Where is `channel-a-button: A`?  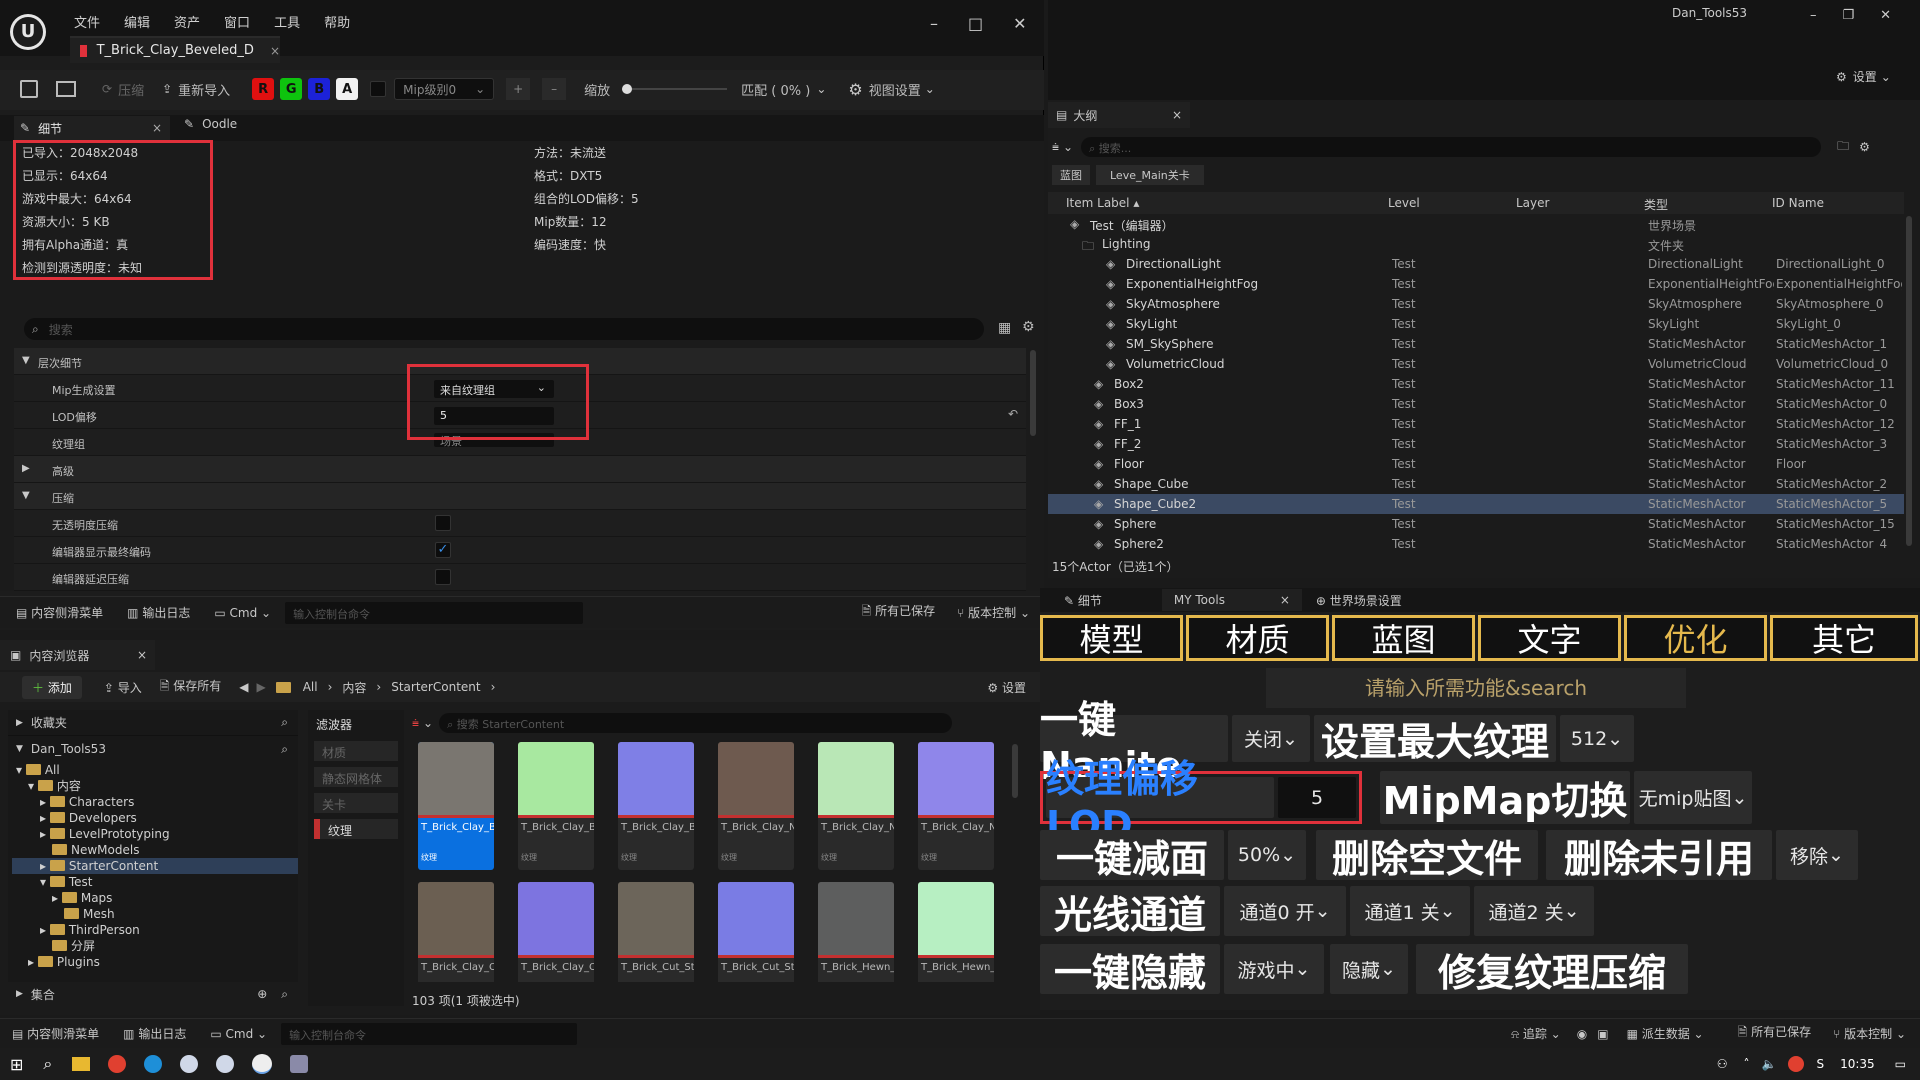
channel-a-button: A is located at coordinates (347, 89).